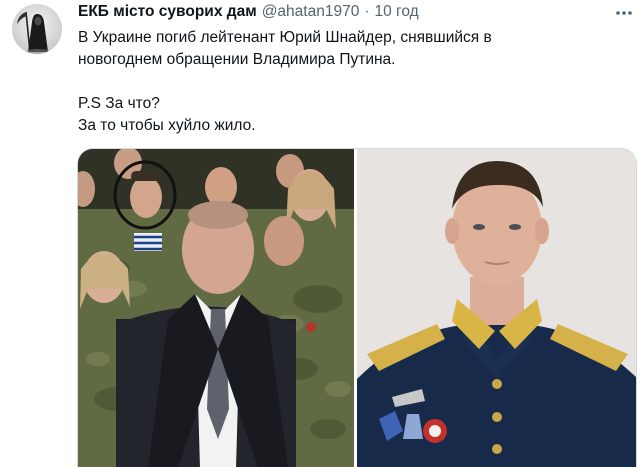 The image size is (642, 467). Describe the element at coordinates (396, 12) in the screenshot. I see `timestamp: 10 год` at that location.